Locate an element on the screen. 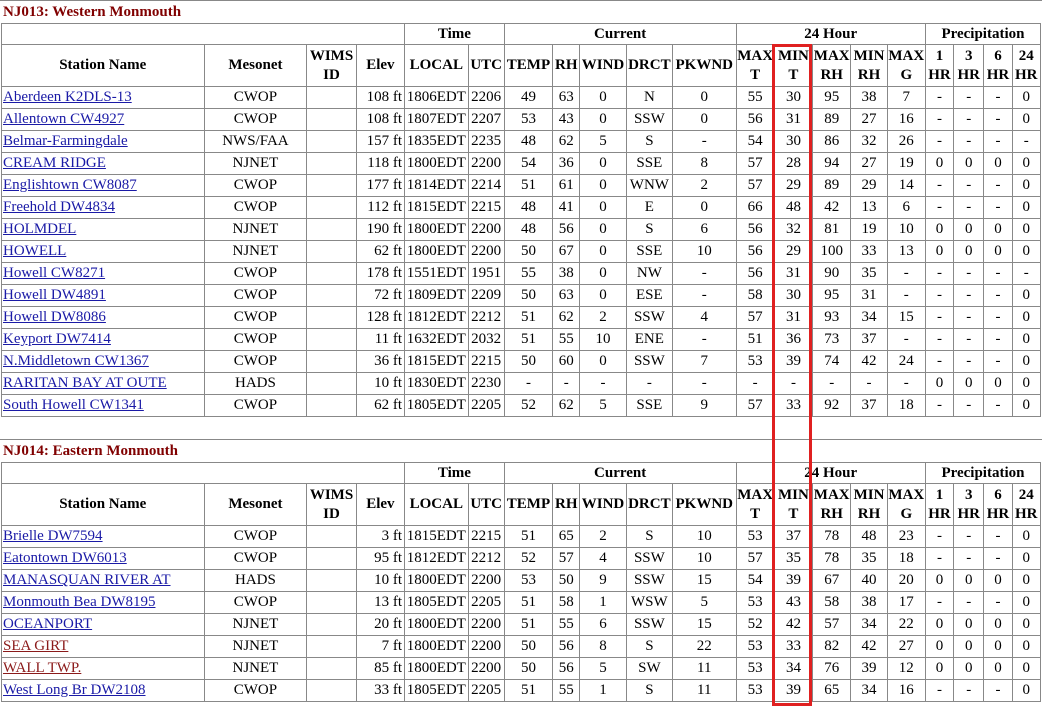 The image size is (1042, 706). min-rh-cell: 13 is located at coordinates (869, 207).